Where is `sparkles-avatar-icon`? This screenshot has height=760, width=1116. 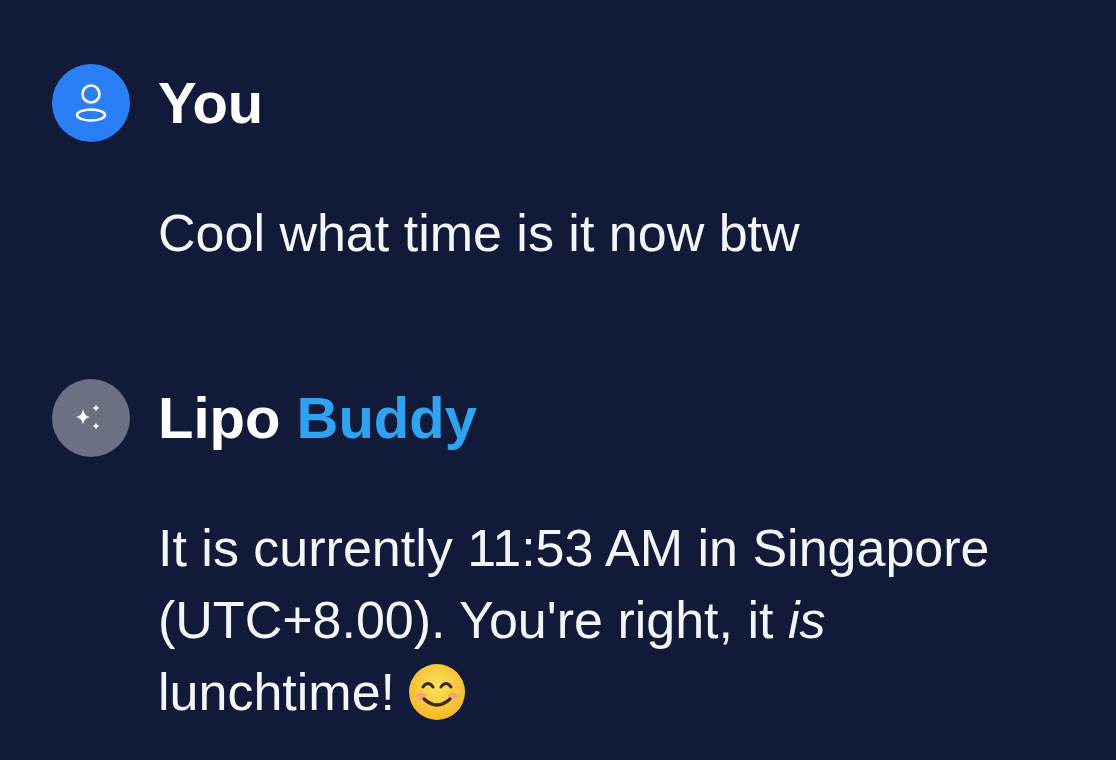
sparkles-avatar-icon is located at coordinates (91, 418).